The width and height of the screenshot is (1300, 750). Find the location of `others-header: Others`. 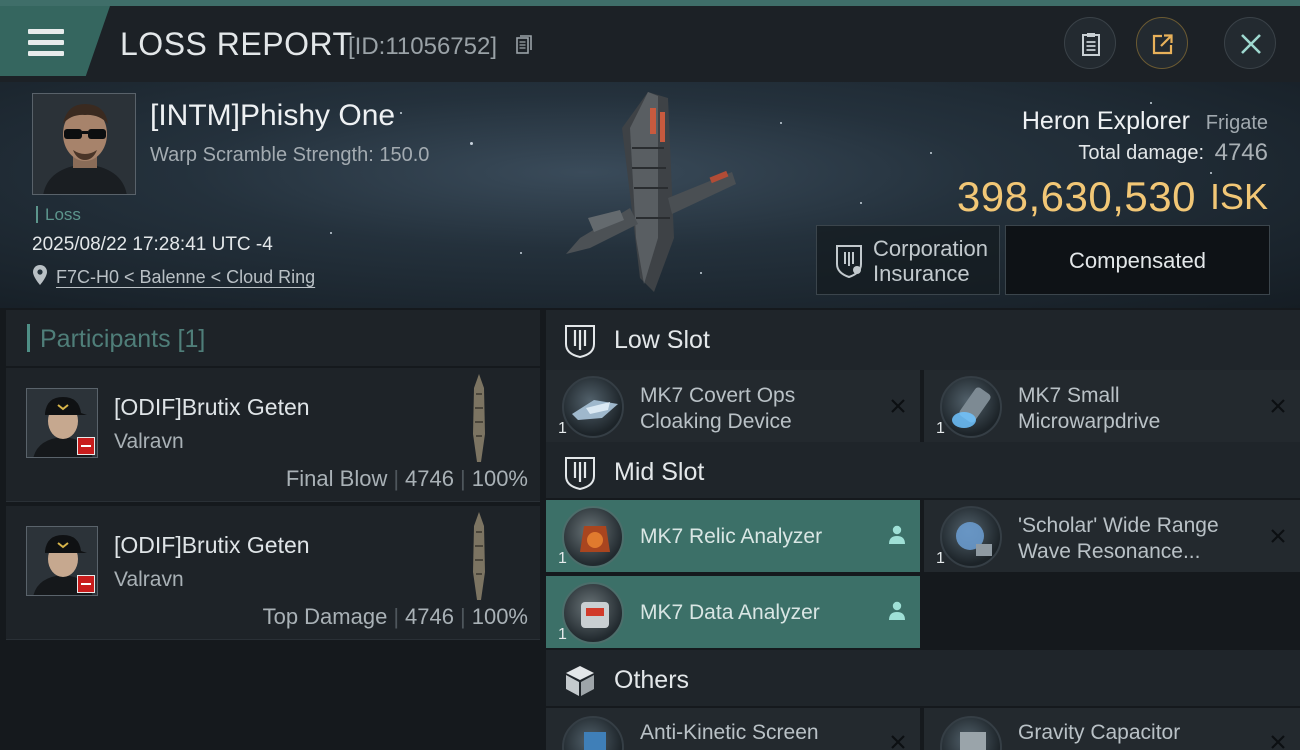

others-header: Others is located at coordinates (923, 678).